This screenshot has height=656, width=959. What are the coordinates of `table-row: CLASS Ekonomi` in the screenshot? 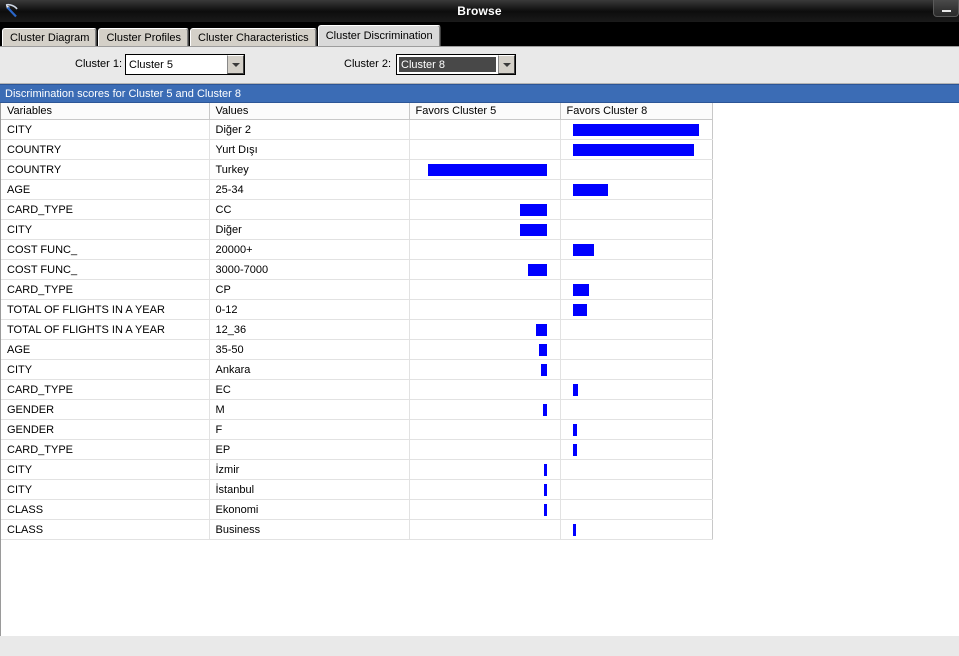 It's located at (357, 509).